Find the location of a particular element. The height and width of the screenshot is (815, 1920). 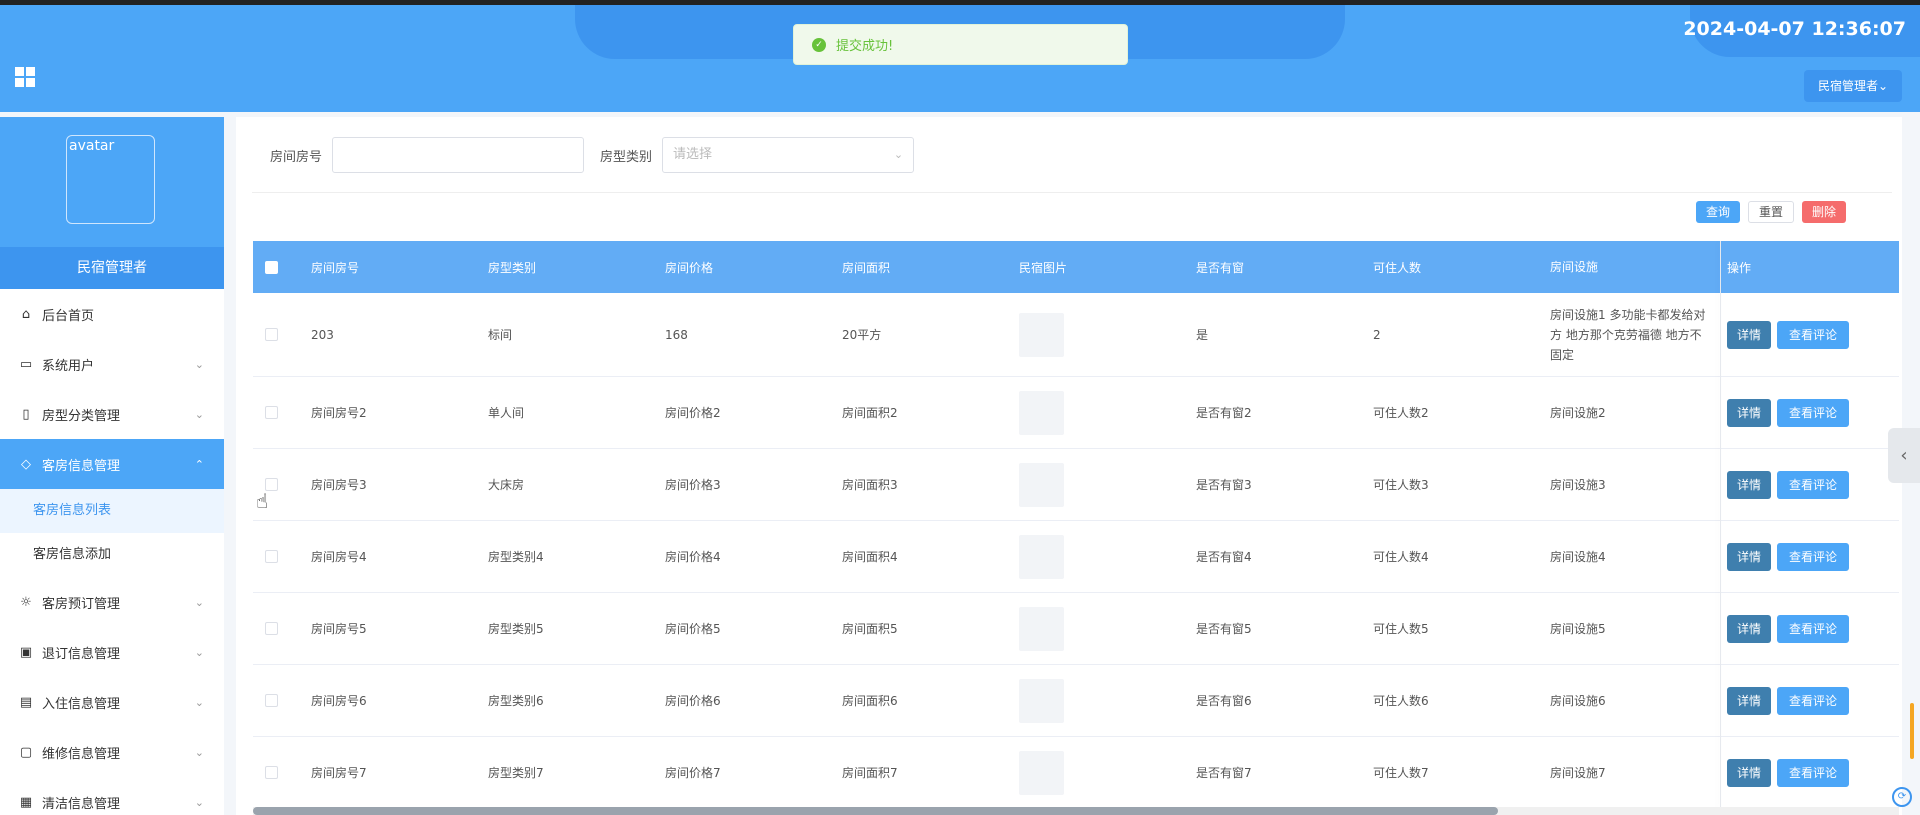

chat-icon: ▢ is located at coordinates (26, 752).